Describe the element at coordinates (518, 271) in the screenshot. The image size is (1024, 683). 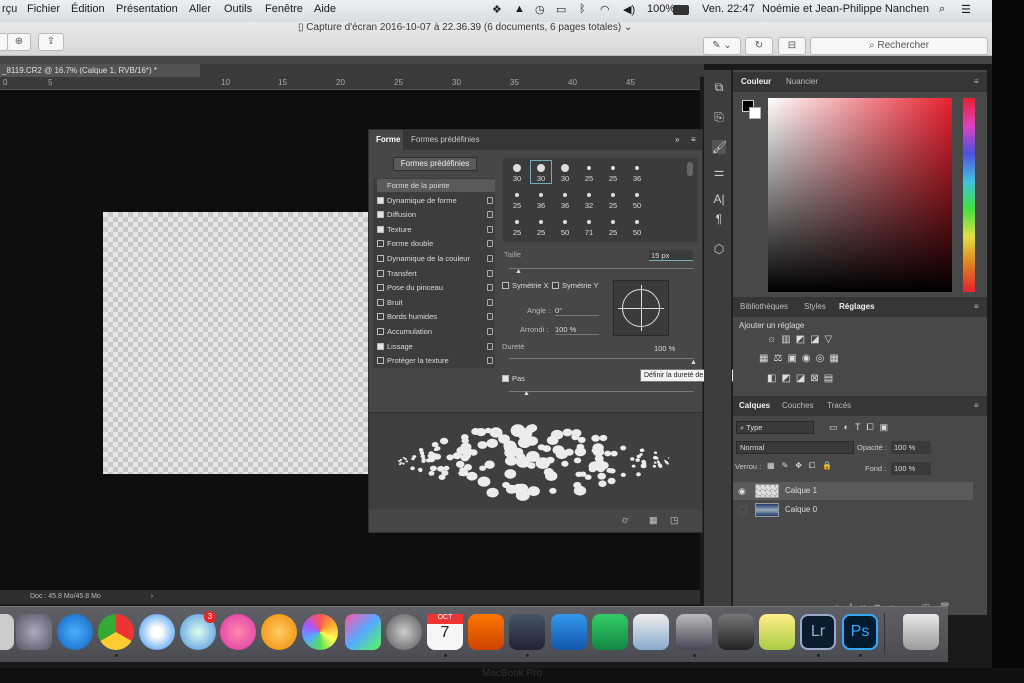
I see `size-slider-thumb: ▲` at that location.